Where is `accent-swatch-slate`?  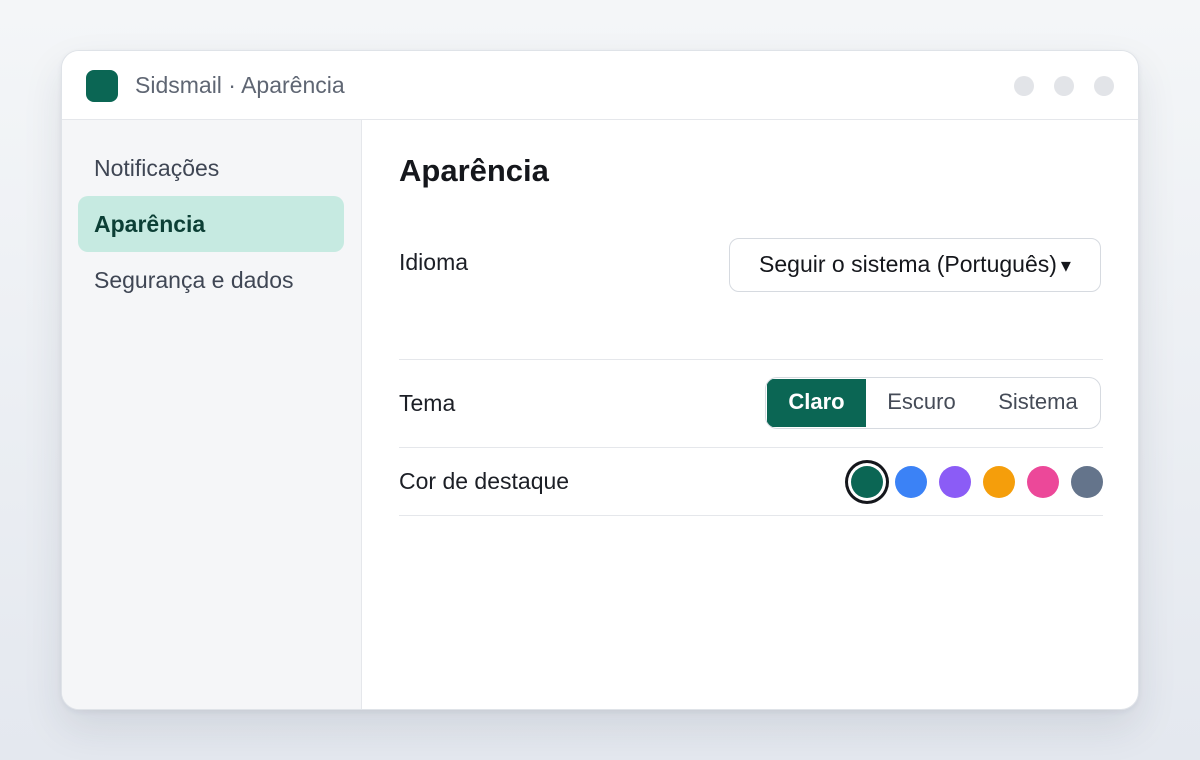
accent-swatch-slate is located at coordinates (1087, 482).